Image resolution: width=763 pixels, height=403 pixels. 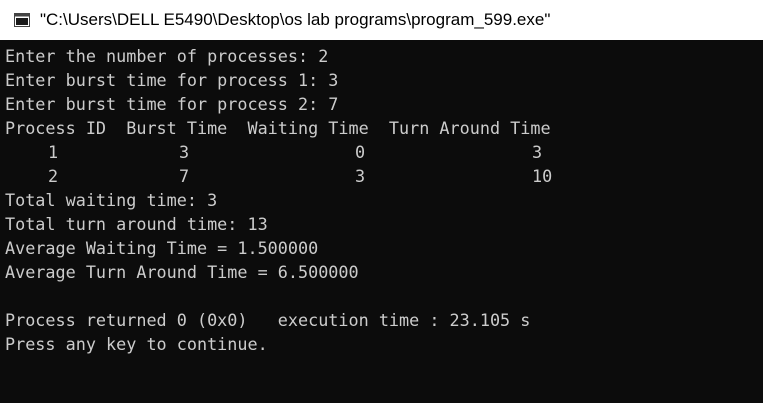 I want to click on table-row: 1 3 0 3, so click(x=278, y=152).